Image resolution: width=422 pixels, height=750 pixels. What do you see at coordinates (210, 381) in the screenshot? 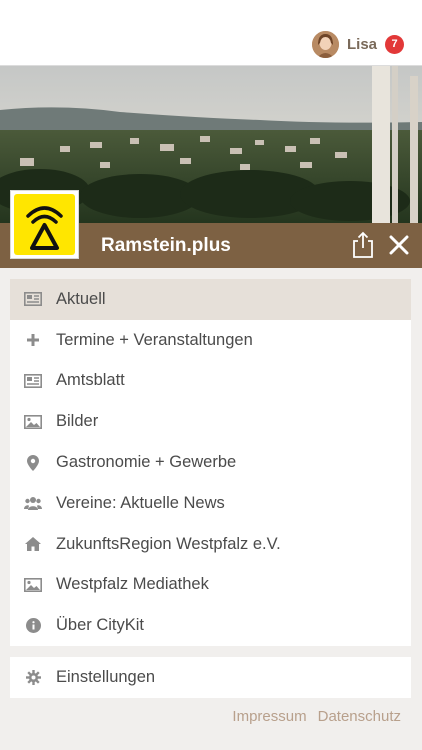
I see `menu-item-amtsblatt: Amtsblatt` at bounding box center [210, 381].